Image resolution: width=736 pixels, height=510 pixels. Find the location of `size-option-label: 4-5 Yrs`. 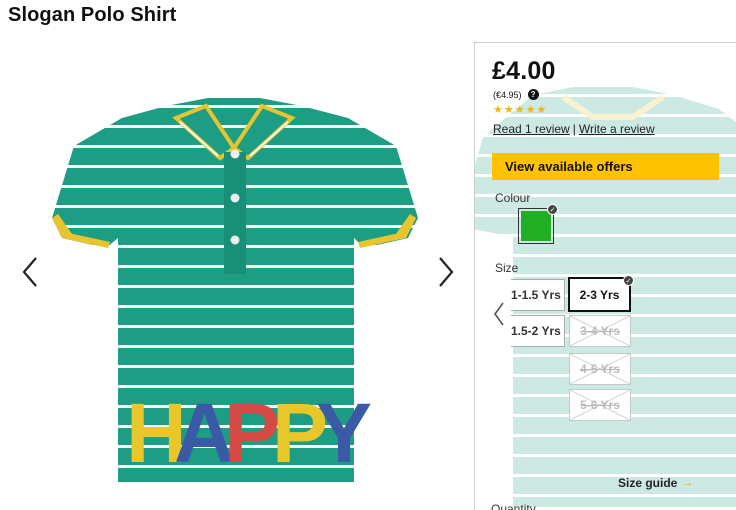

size-option-label: 4-5 Yrs is located at coordinates (600, 369).